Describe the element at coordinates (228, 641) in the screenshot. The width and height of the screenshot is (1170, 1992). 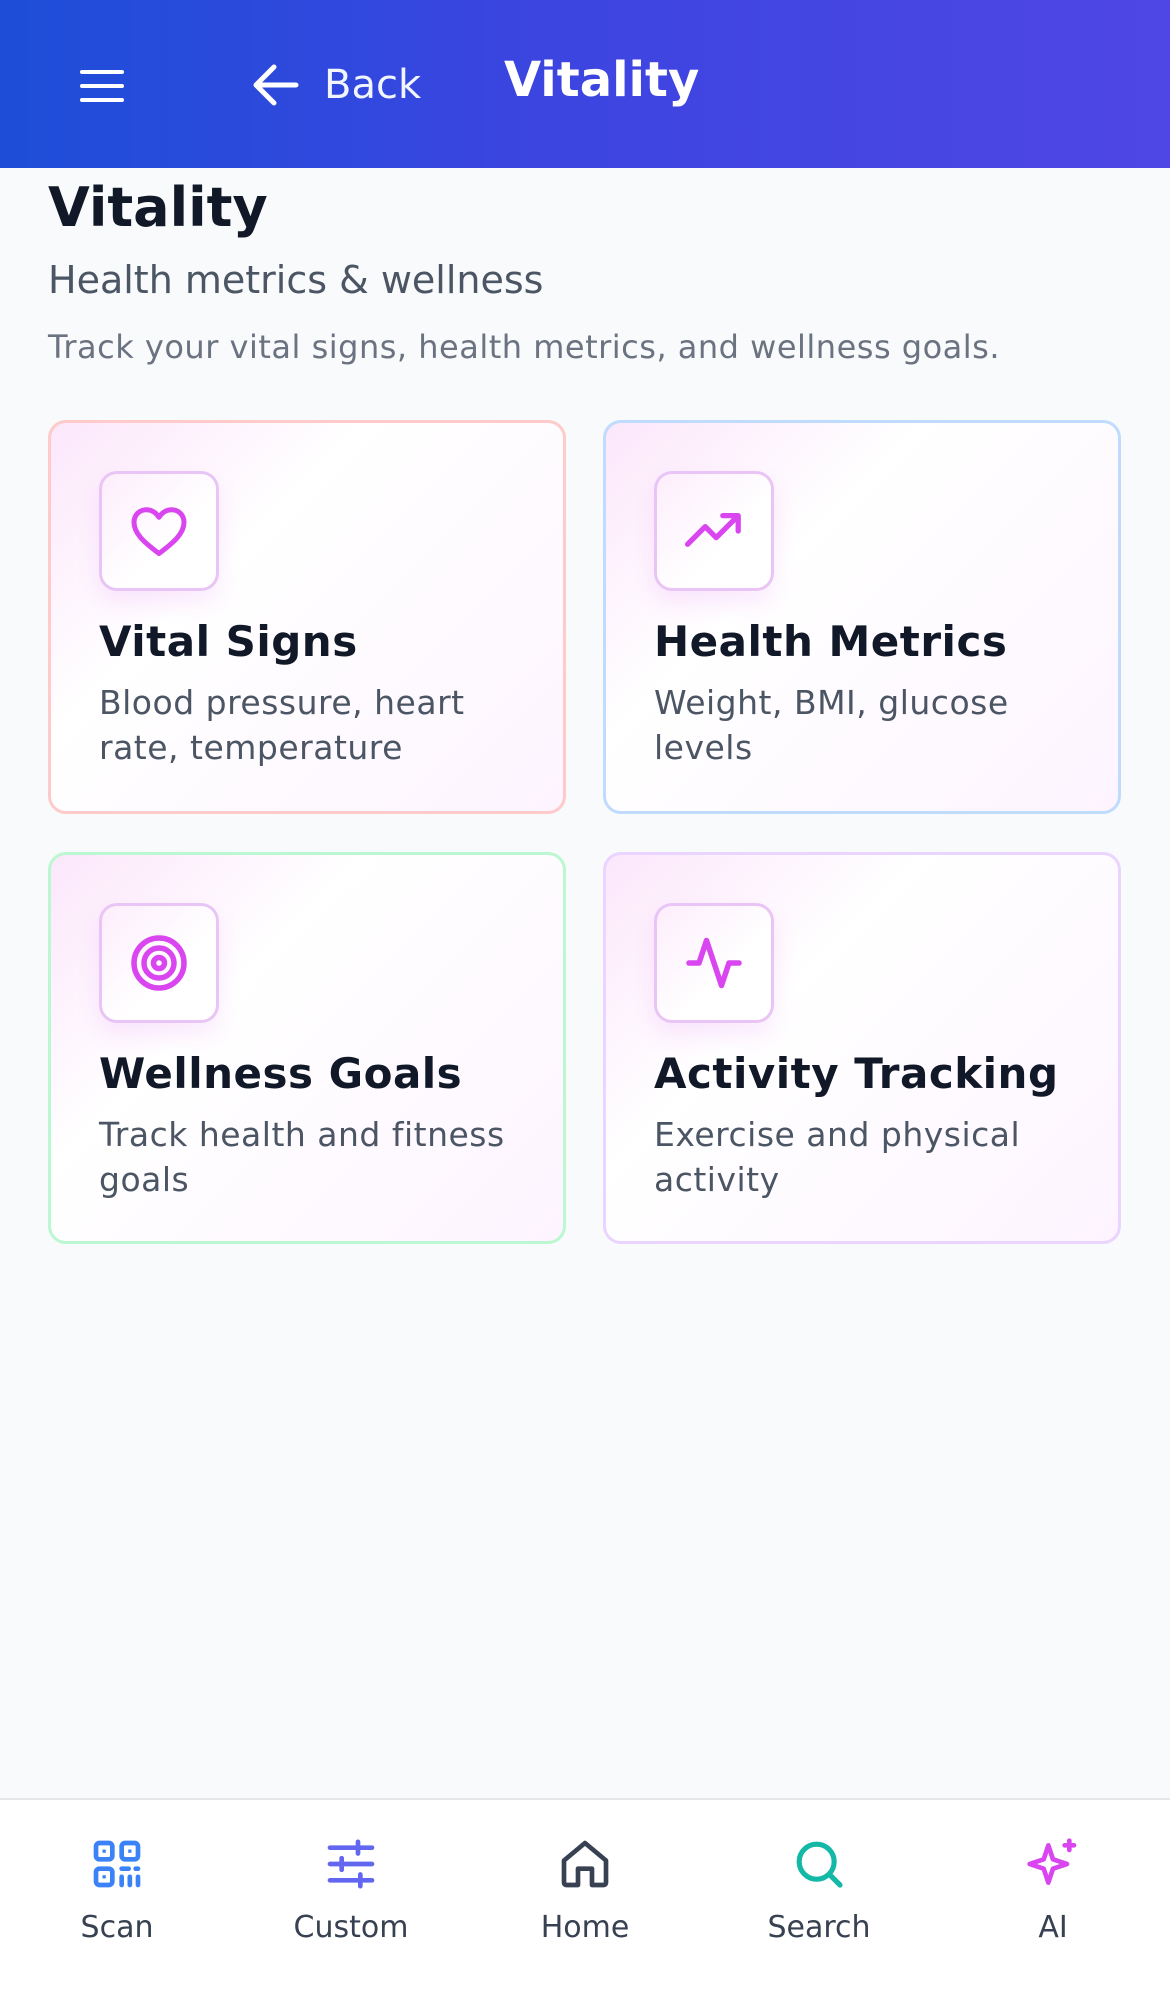
I see `card-title: Vital Signs` at that location.